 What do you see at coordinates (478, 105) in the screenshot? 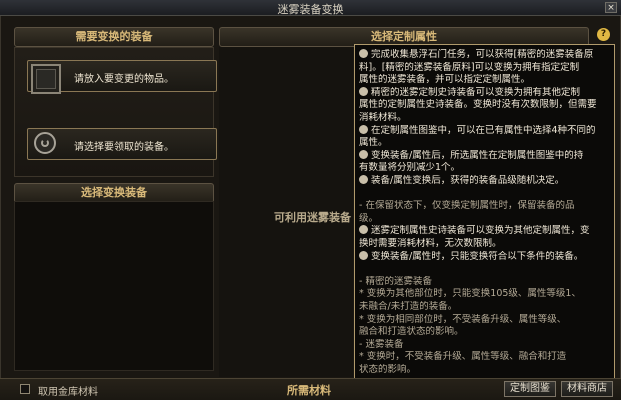
I see `help-line: 属性的定制属性史诗装备。变换时没有次数限制，但需要` at bounding box center [478, 105].